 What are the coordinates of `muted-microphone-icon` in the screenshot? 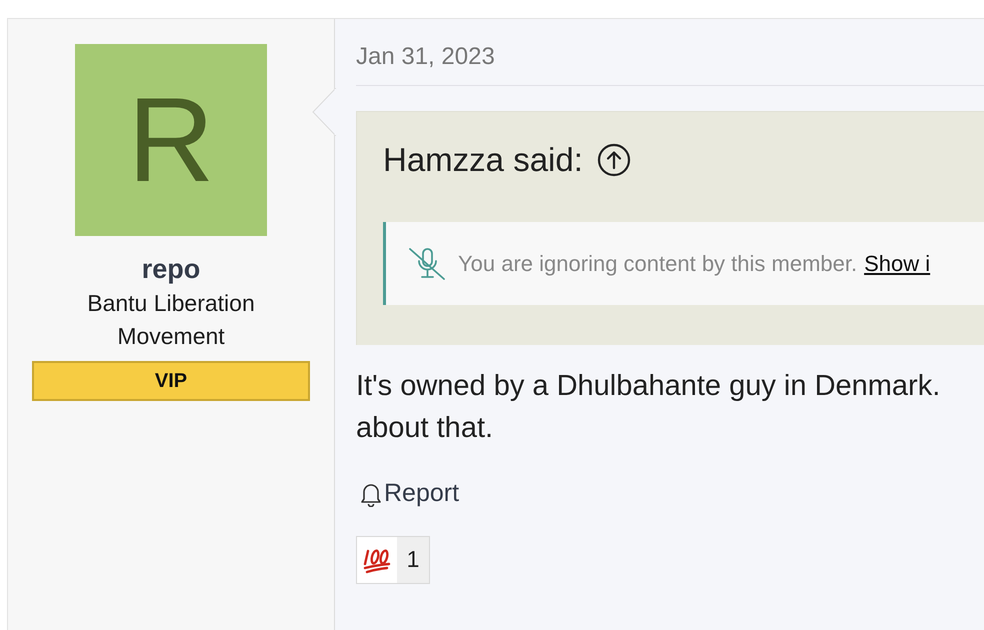 It's located at (428, 263).